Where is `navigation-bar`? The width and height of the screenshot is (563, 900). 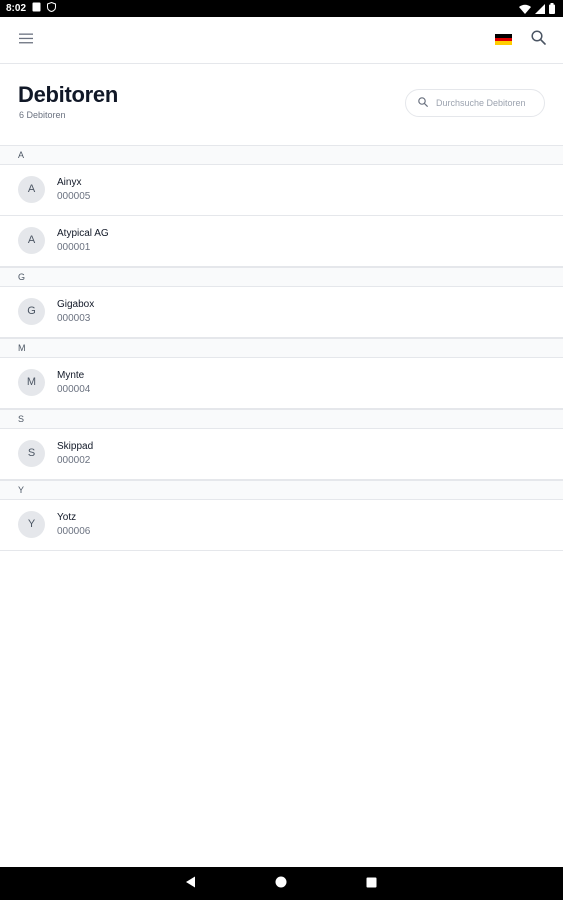 navigation-bar is located at coordinates (281, 883).